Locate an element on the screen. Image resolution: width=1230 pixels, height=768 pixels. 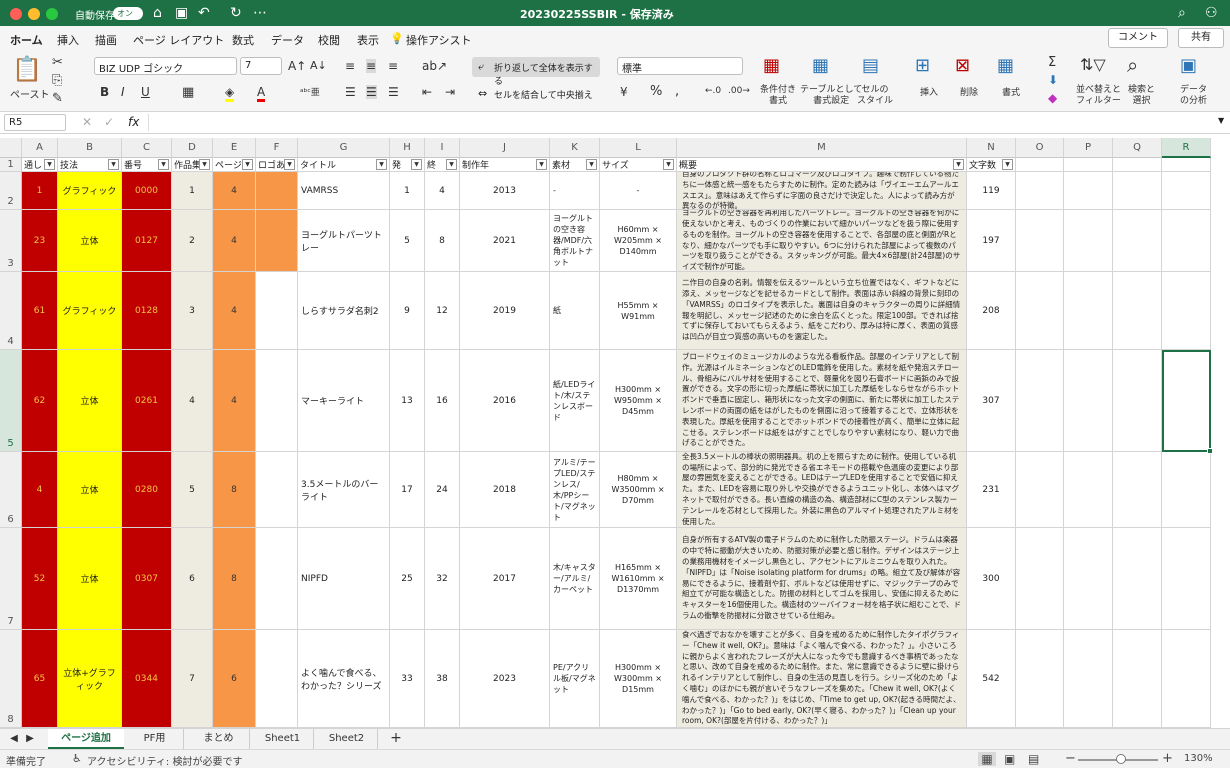
decrease-decimal-icon: .00→ is located at coordinates (739, 91).